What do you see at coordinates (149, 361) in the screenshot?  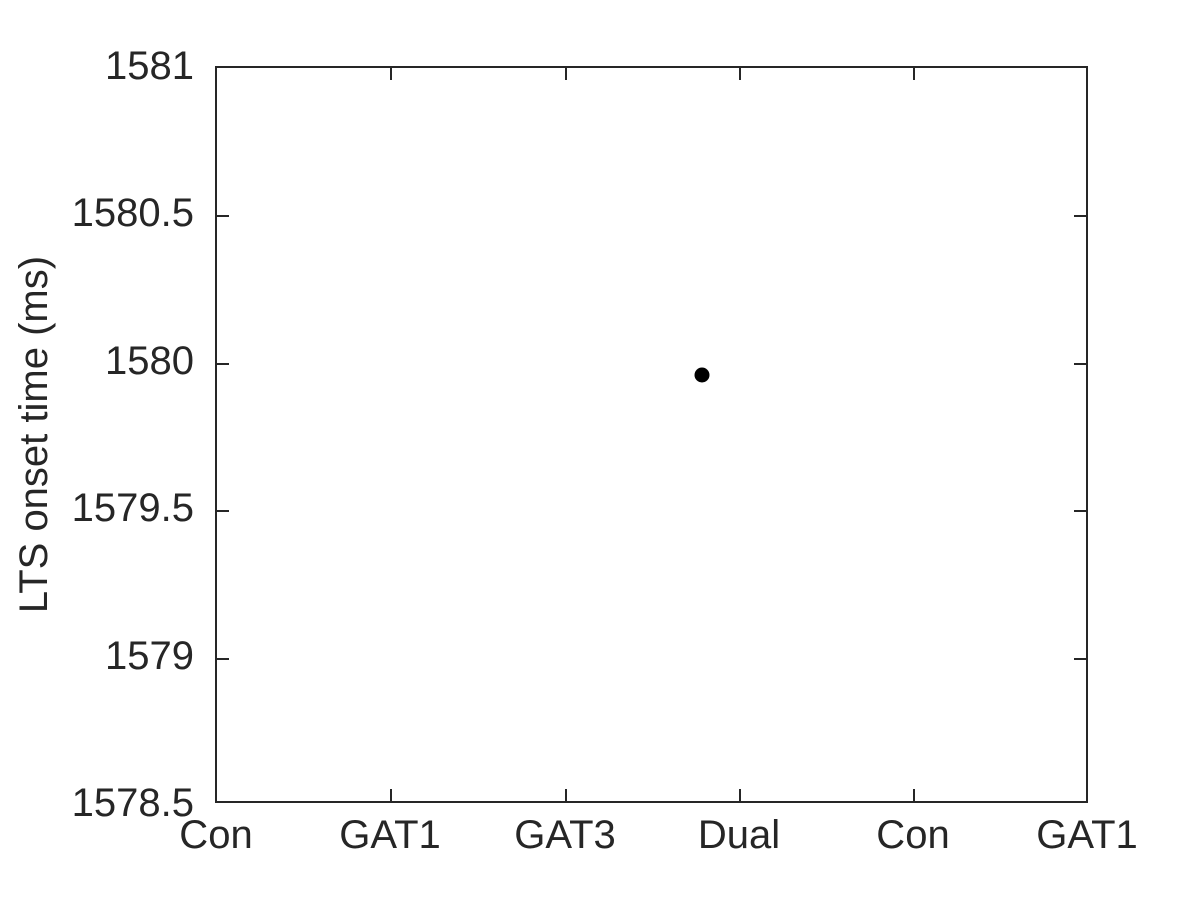 I see `y-tick-label: 1580` at bounding box center [149, 361].